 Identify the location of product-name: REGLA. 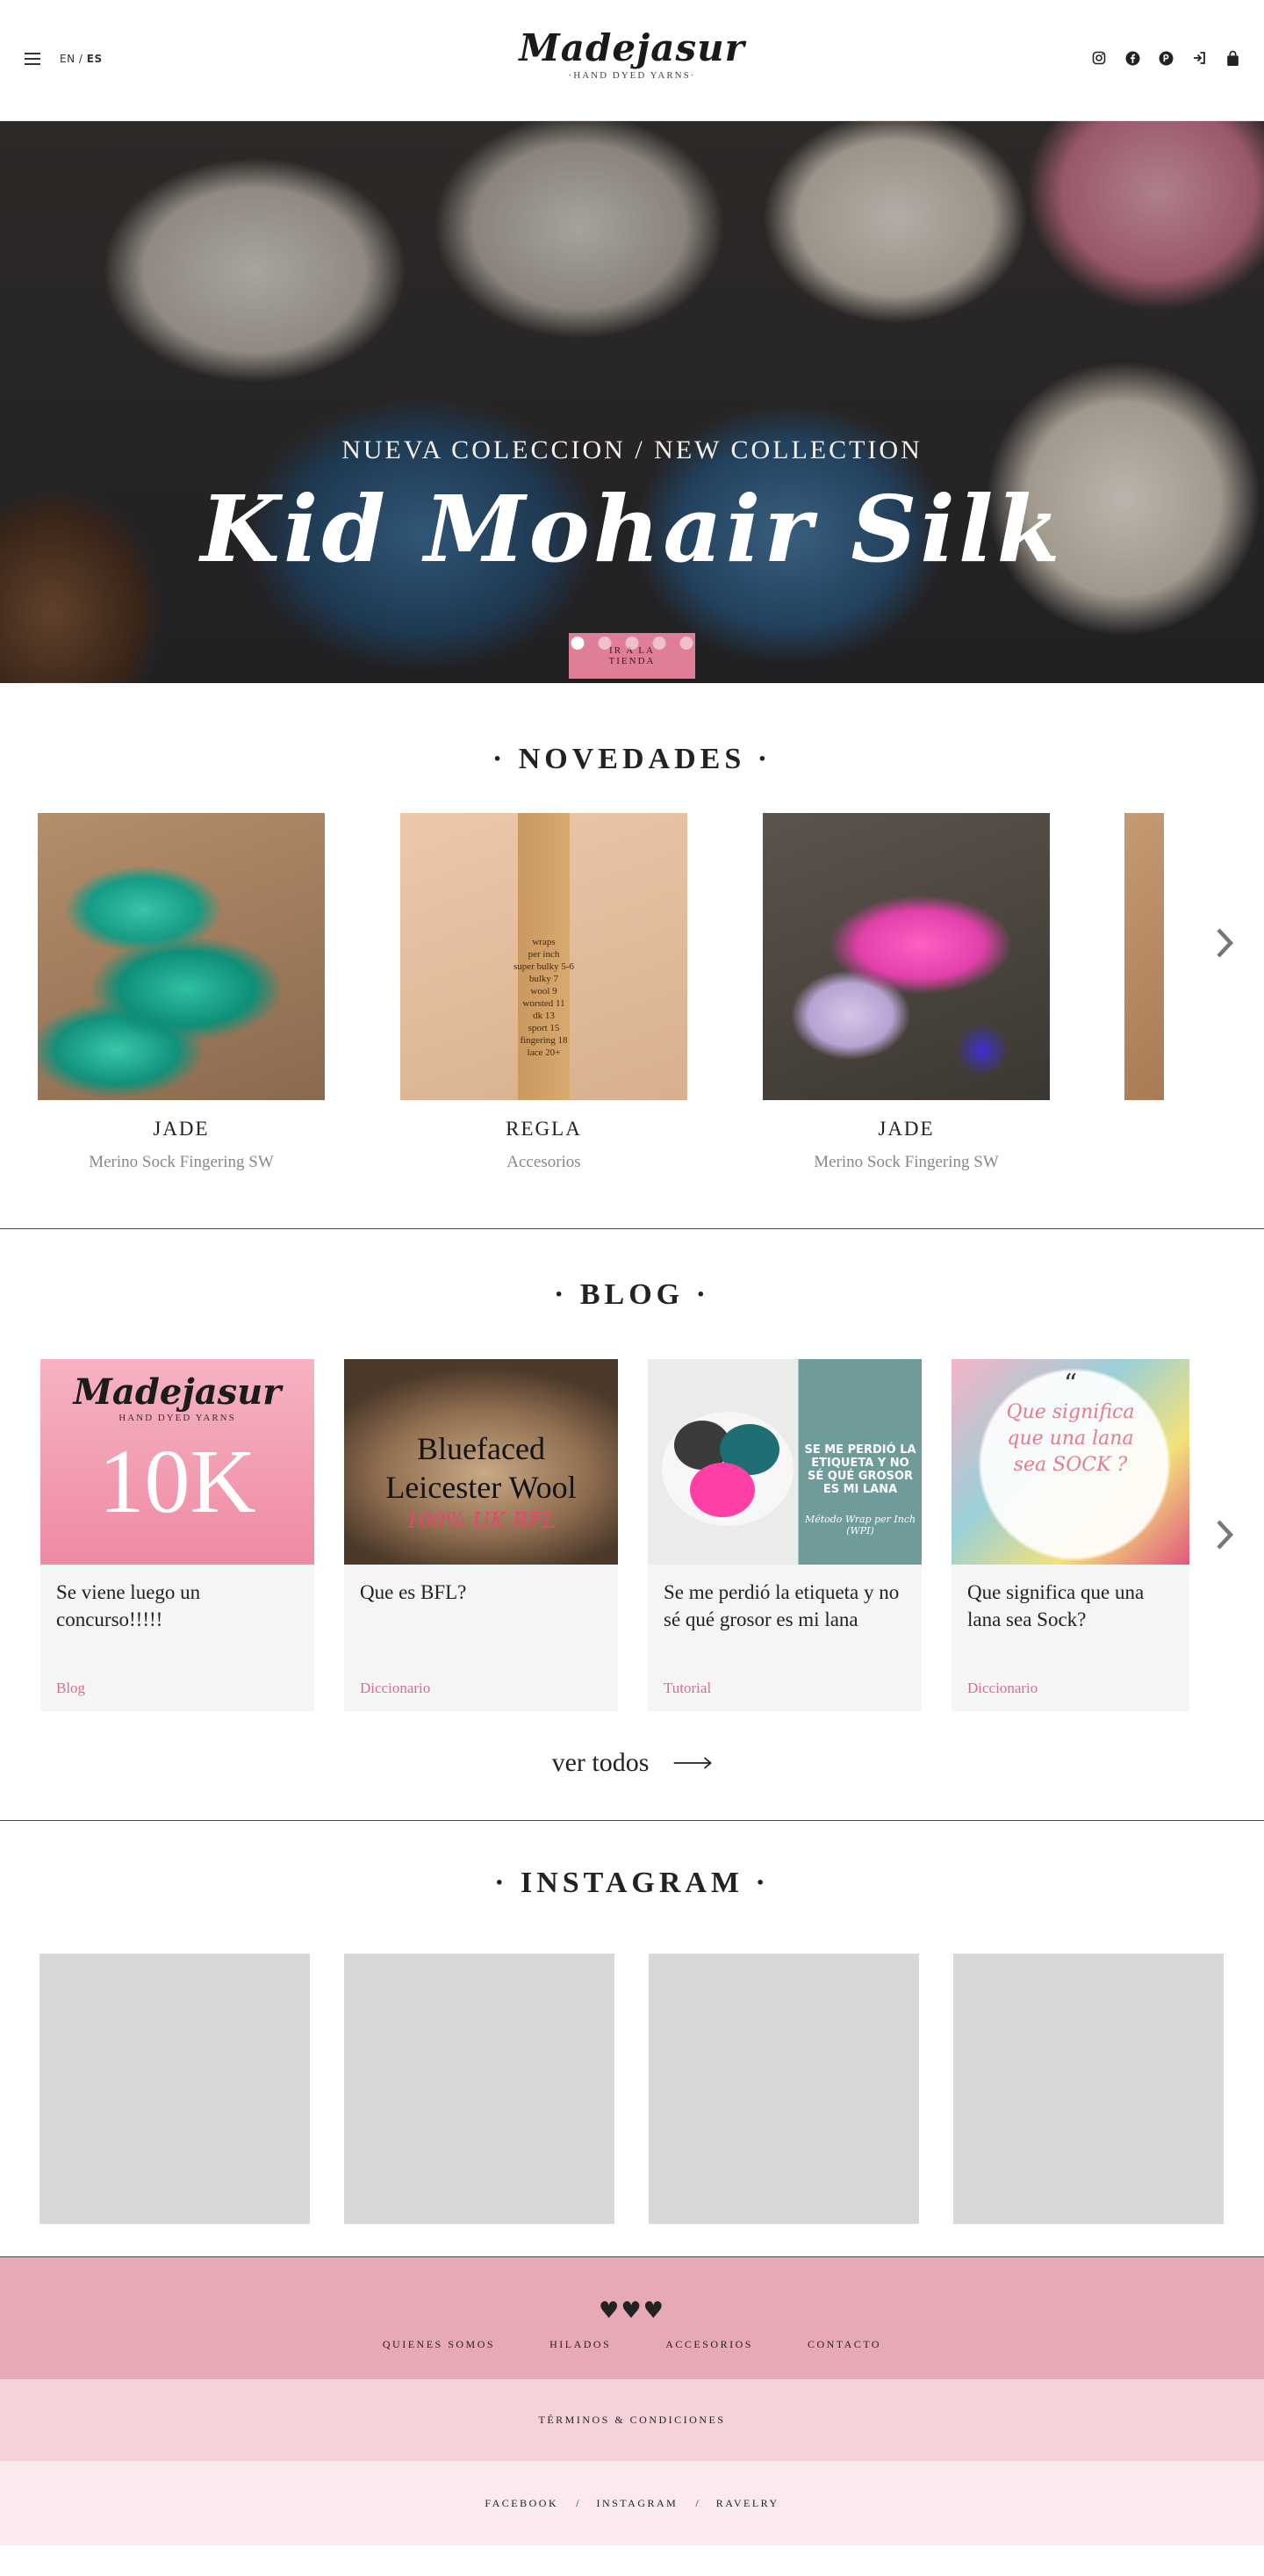
(543, 1129).